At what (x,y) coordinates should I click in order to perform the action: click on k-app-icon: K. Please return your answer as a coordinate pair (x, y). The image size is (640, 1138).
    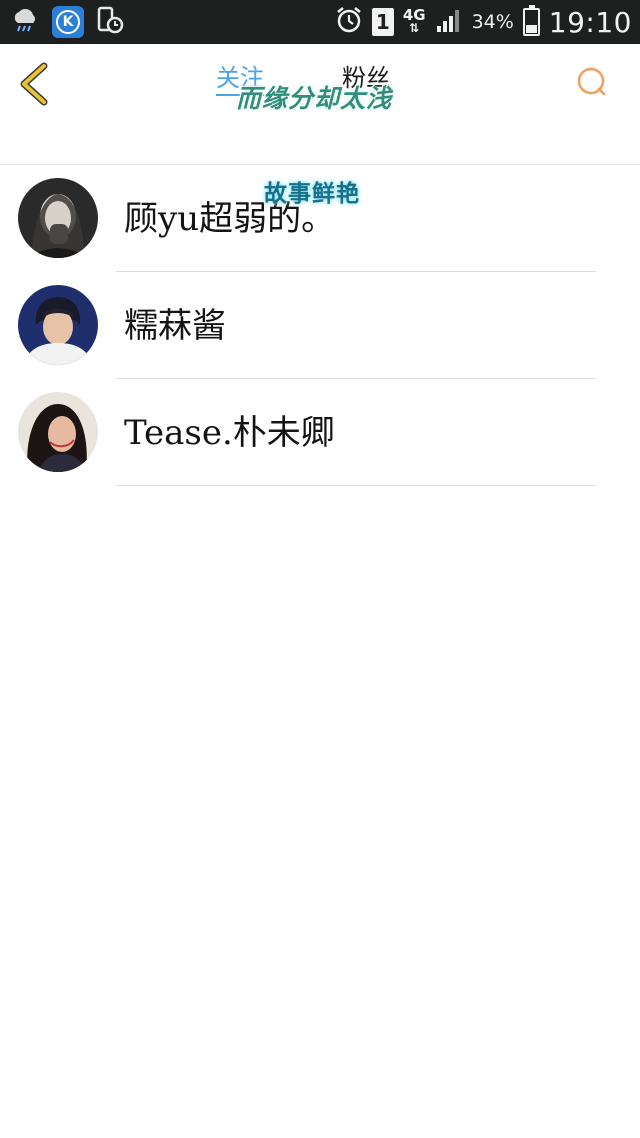
    Looking at the image, I should click on (68, 22).